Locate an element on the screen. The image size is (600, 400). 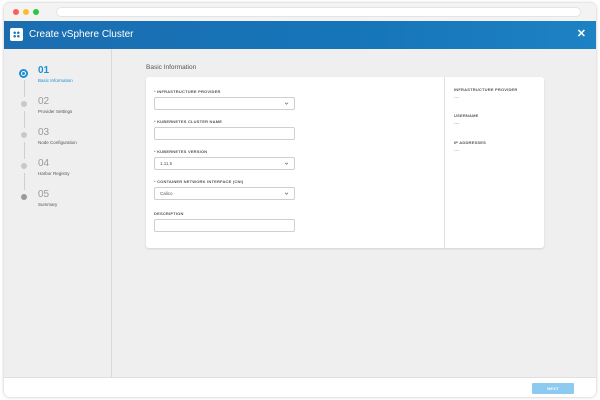
step-provider-settings: 02 Provider Settings is located at coordinates (58, 109).